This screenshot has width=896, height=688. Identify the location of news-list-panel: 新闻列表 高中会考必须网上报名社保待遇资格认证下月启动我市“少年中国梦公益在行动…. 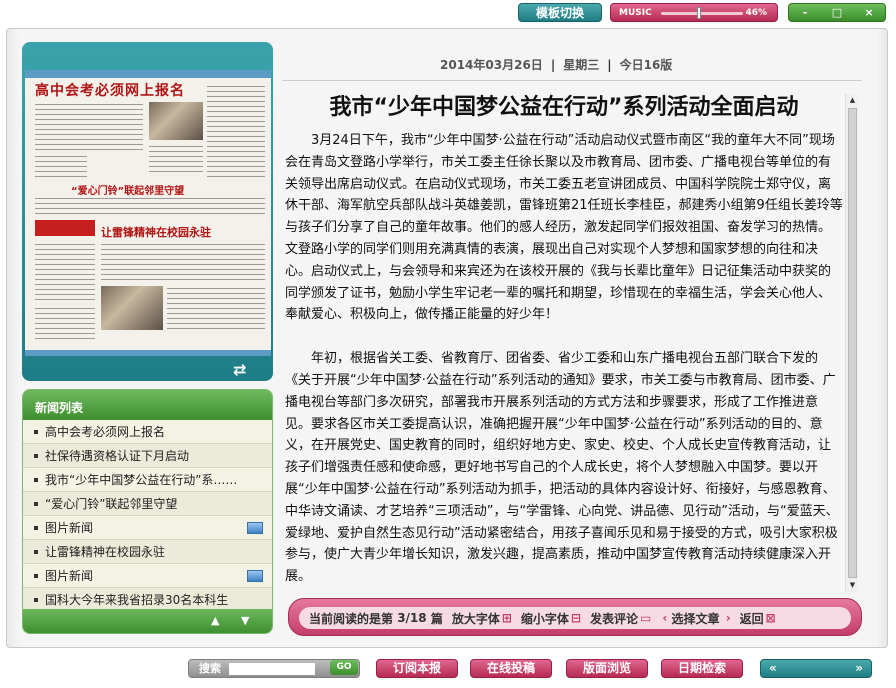
(147, 511).